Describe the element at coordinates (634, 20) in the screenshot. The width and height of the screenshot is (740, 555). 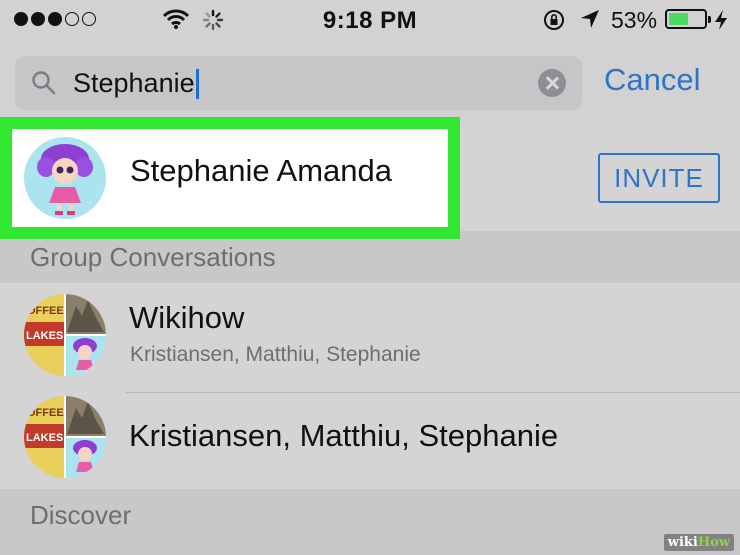
I see `battery-percent: 53%` at that location.